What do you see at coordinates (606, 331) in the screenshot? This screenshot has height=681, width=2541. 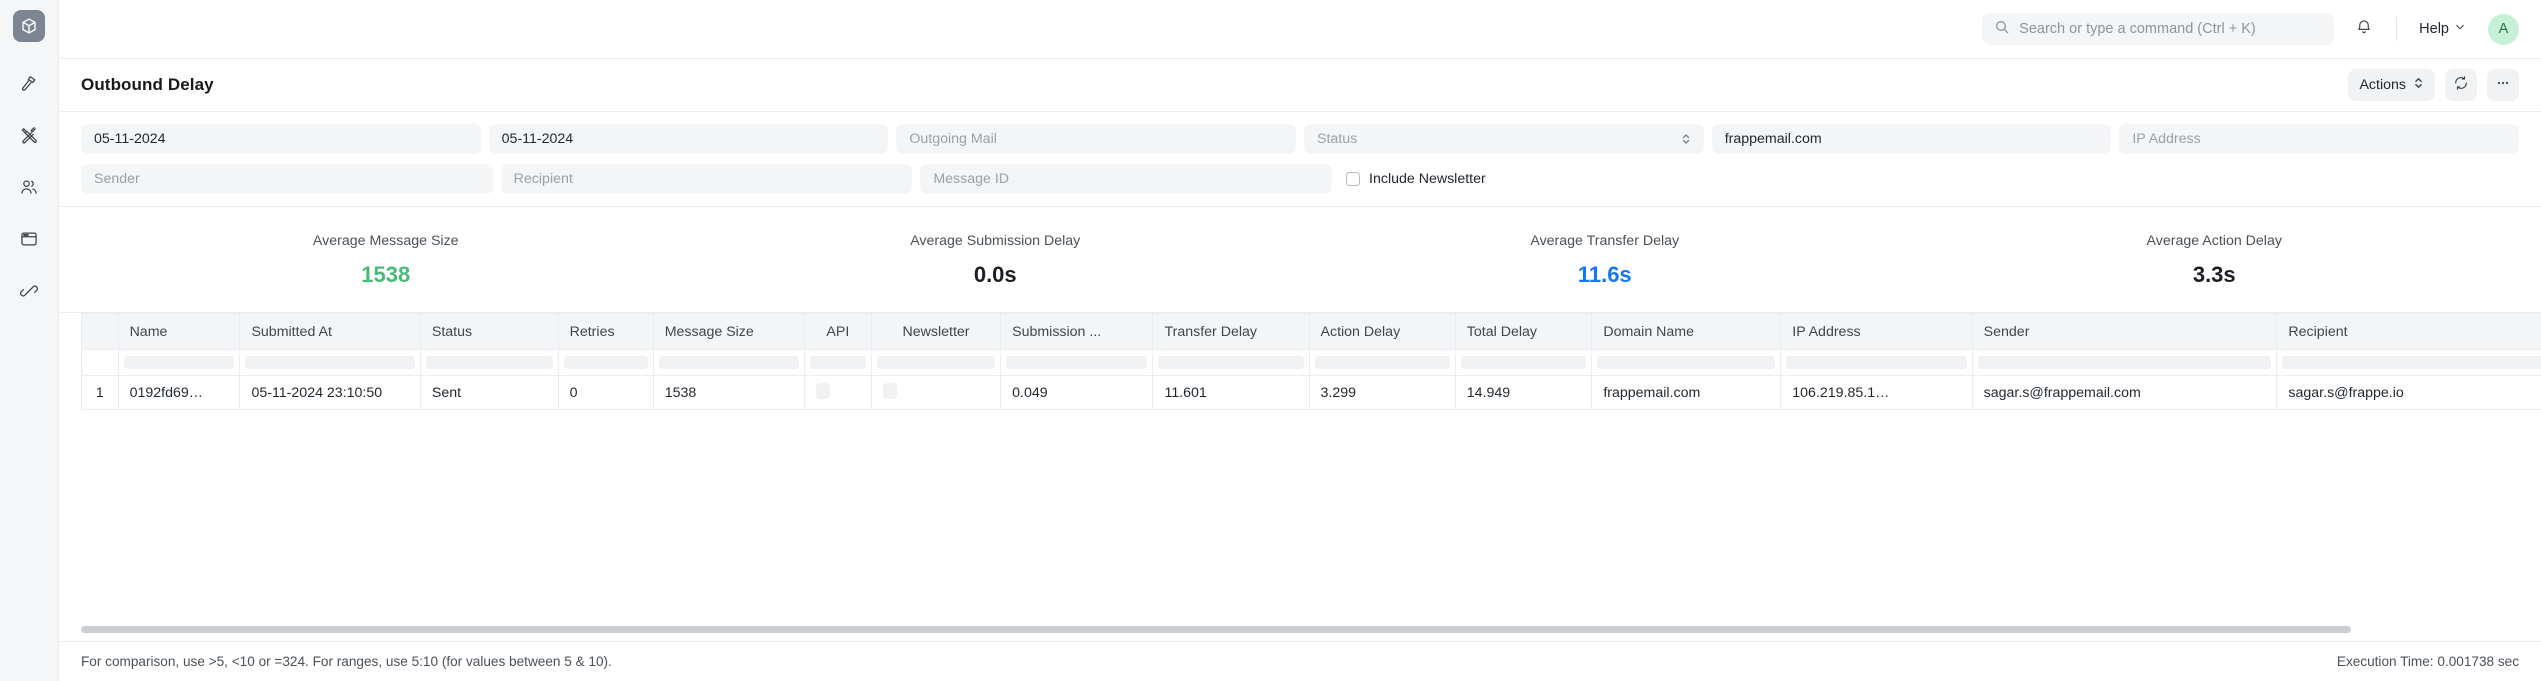 I see `table-header-cell: Retries` at bounding box center [606, 331].